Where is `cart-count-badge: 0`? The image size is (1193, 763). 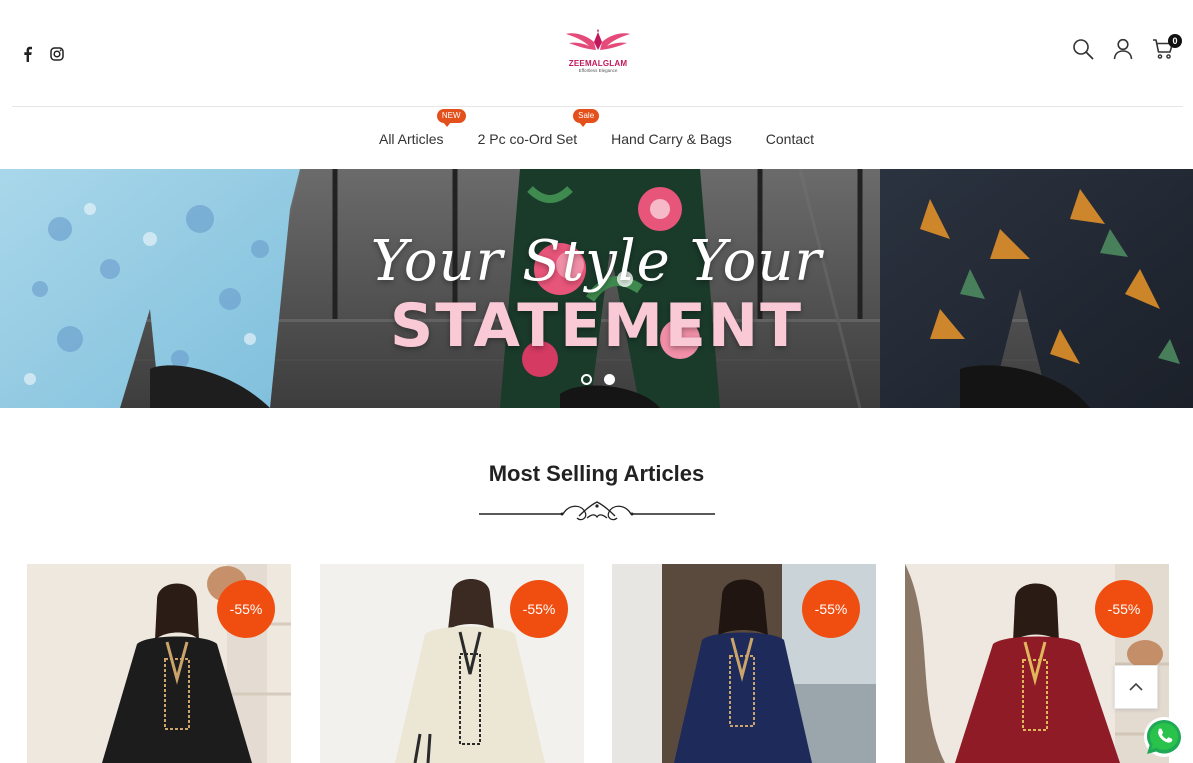
cart-count-badge: 0 is located at coordinates (1175, 41).